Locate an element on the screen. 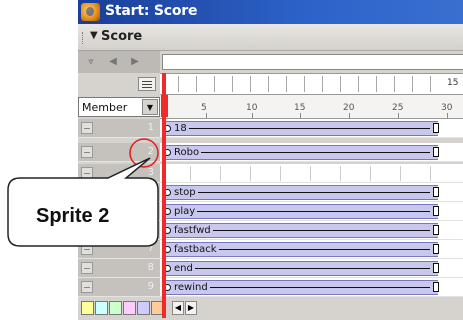 The height and width of the screenshot is (320, 463). frame-number: 25 is located at coordinates (398, 108).